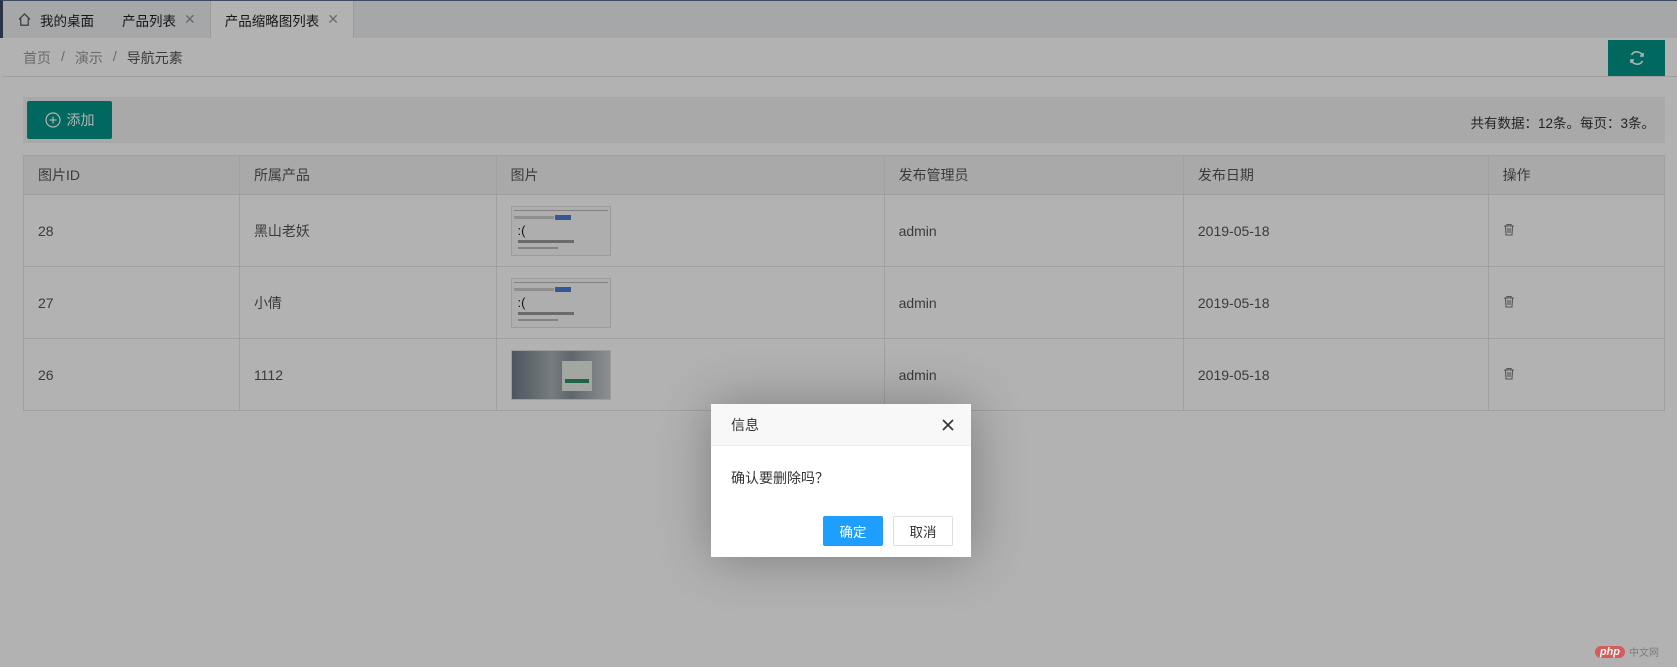 This screenshot has height=667, width=1677. Describe the element at coordinates (853, 531) in the screenshot. I see `confirm-button: 确定` at that location.